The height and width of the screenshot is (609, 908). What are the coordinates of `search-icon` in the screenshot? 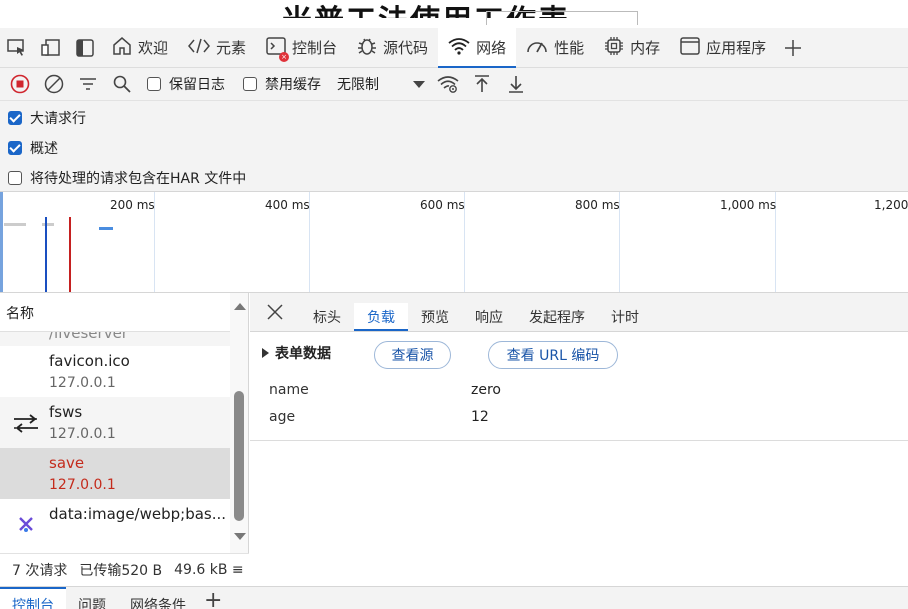 It's located at (122, 84).